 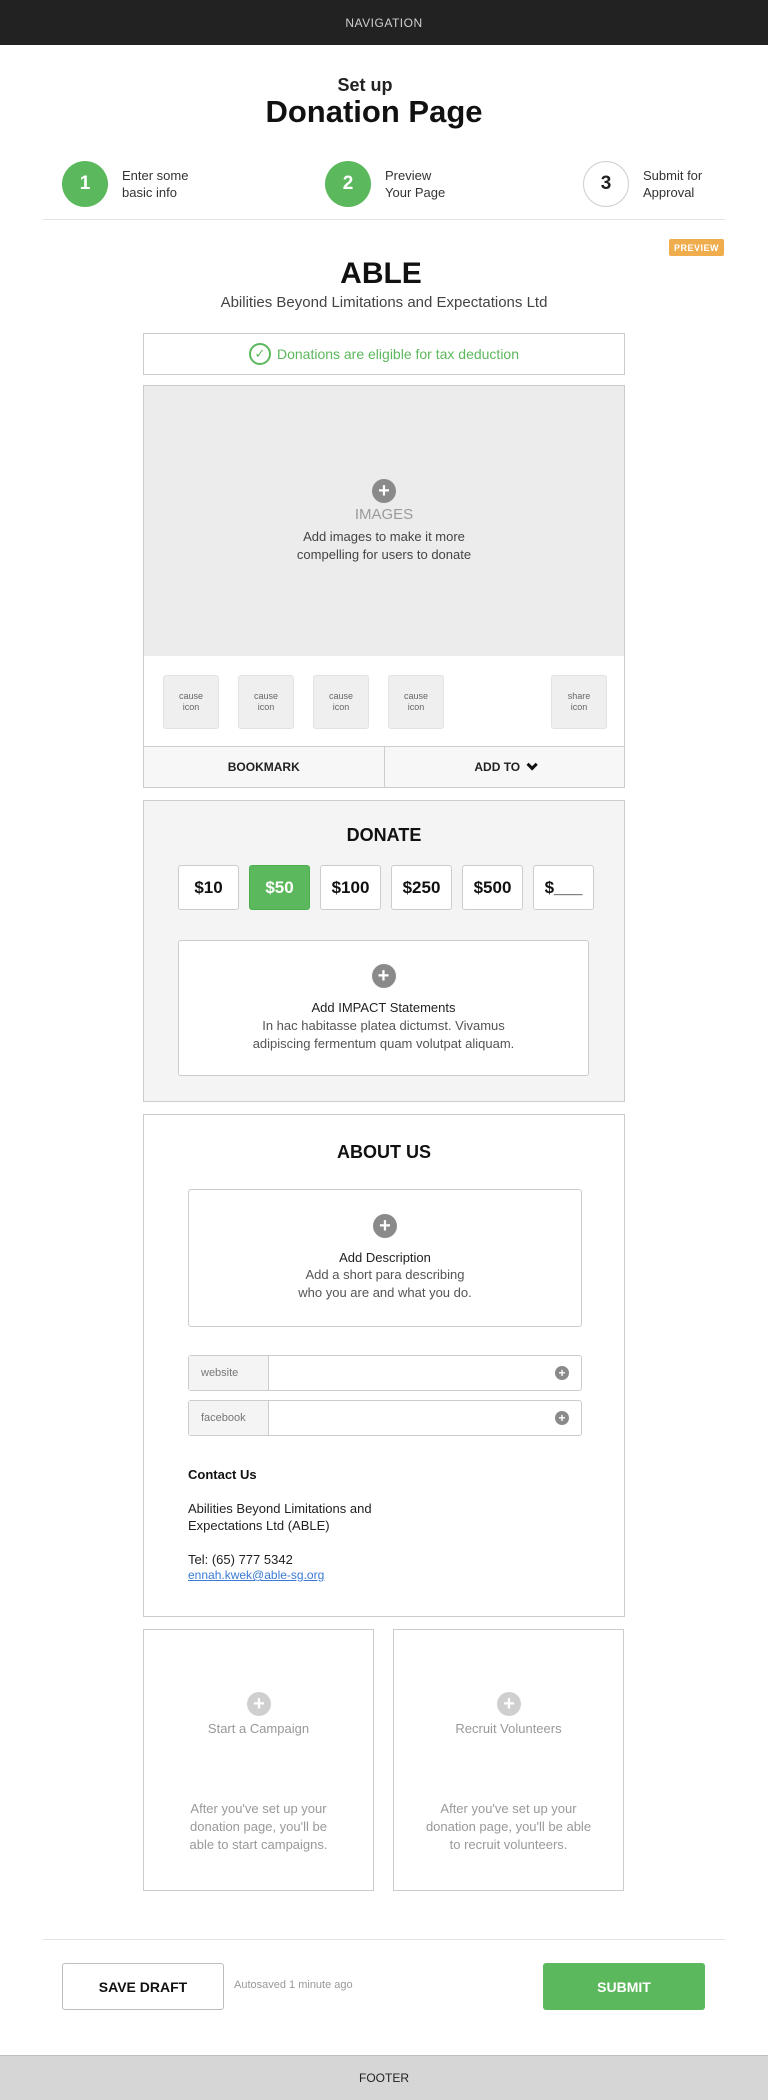 I want to click on donation-amounts: $10 $50 $100 $250 $500 $___, so click(x=386, y=887).